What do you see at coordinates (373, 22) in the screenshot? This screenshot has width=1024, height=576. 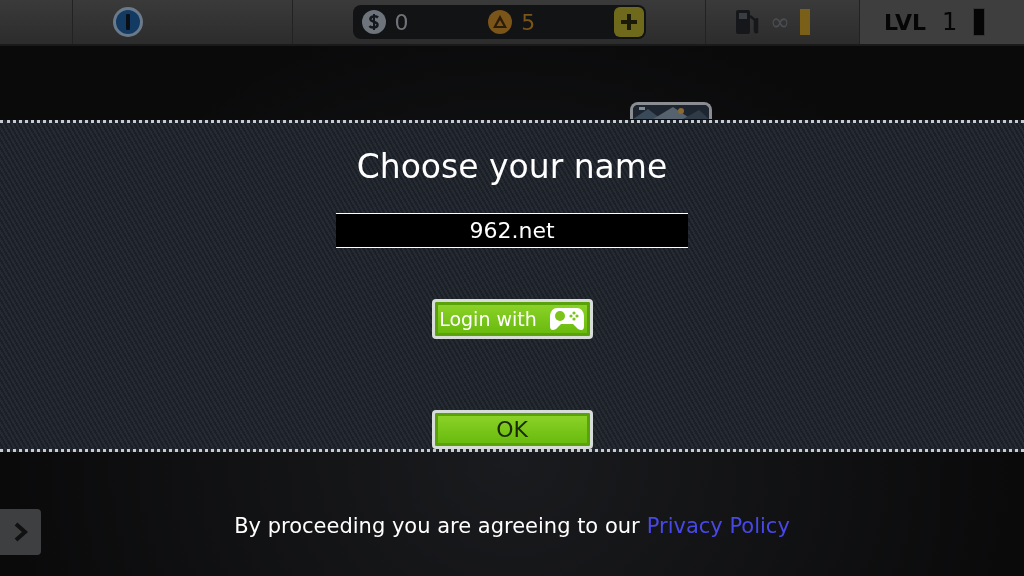 I see `dollar-coin-icon` at bounding box center [373, 22].